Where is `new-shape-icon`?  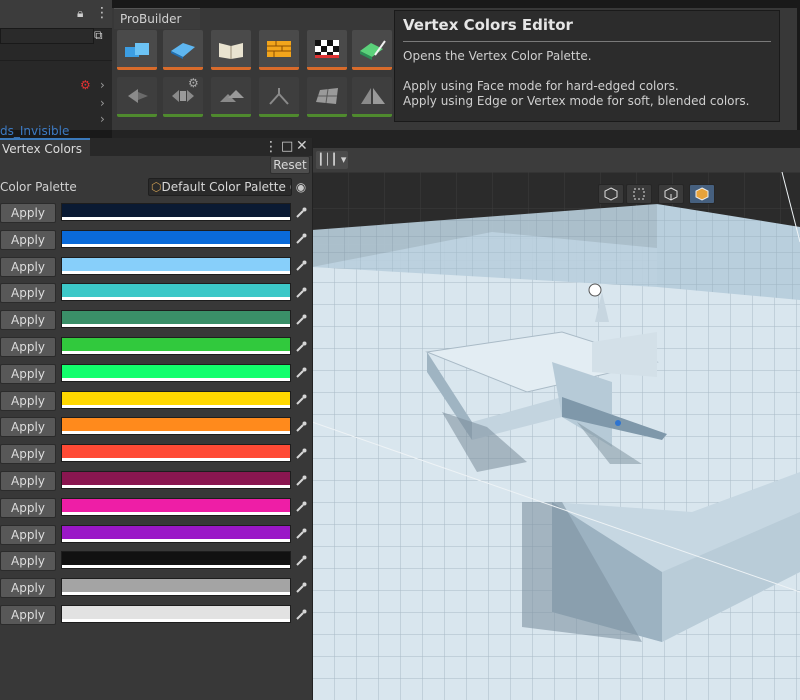 new-shape-icon is located at coordinates (137, 49).